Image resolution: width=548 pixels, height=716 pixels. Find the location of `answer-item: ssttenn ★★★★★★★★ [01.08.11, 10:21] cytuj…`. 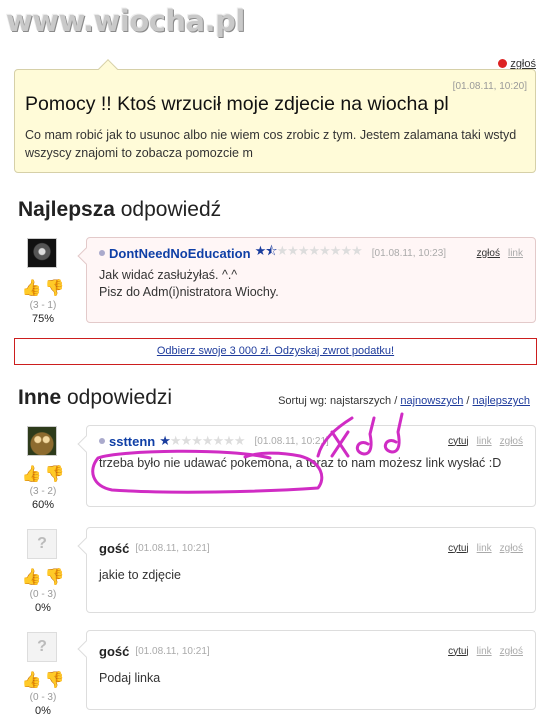

answer-item: ssttenn ★★★★★★★★ [01.08.11, 10:21] cytuj… is located at coordinates (306, 466).